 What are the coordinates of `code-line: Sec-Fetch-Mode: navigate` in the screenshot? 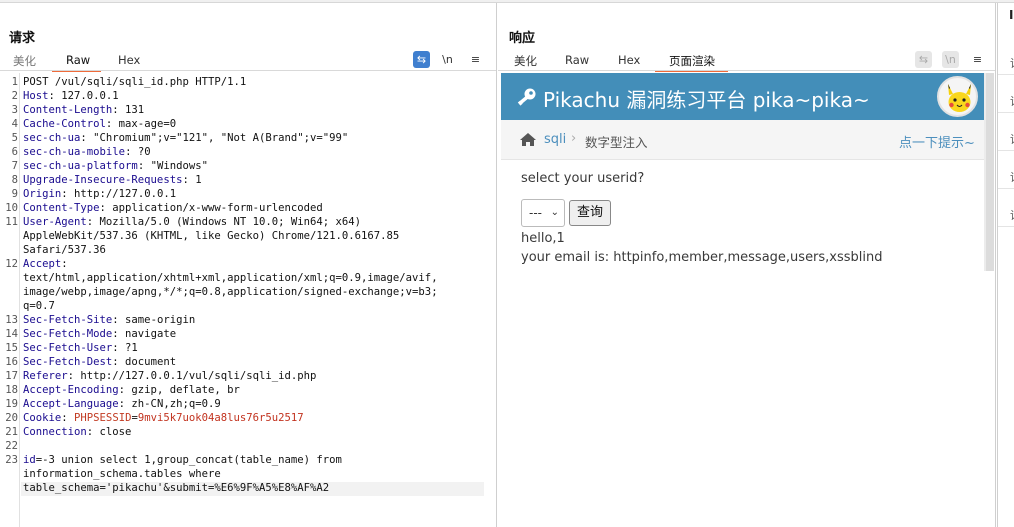 It's located at (99, 334).